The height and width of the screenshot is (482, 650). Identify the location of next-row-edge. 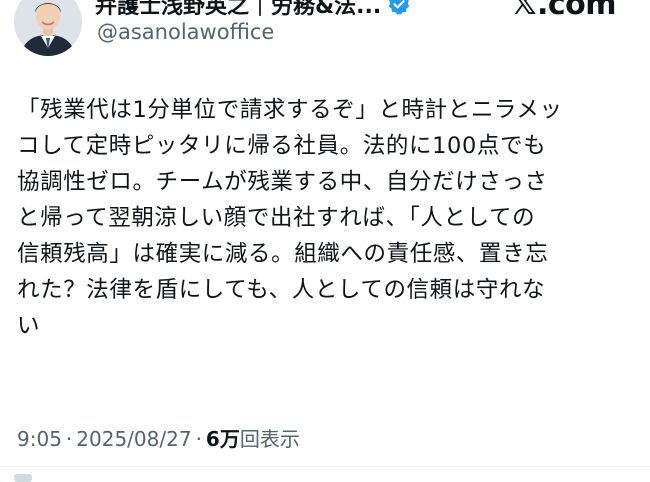
(23, 478).